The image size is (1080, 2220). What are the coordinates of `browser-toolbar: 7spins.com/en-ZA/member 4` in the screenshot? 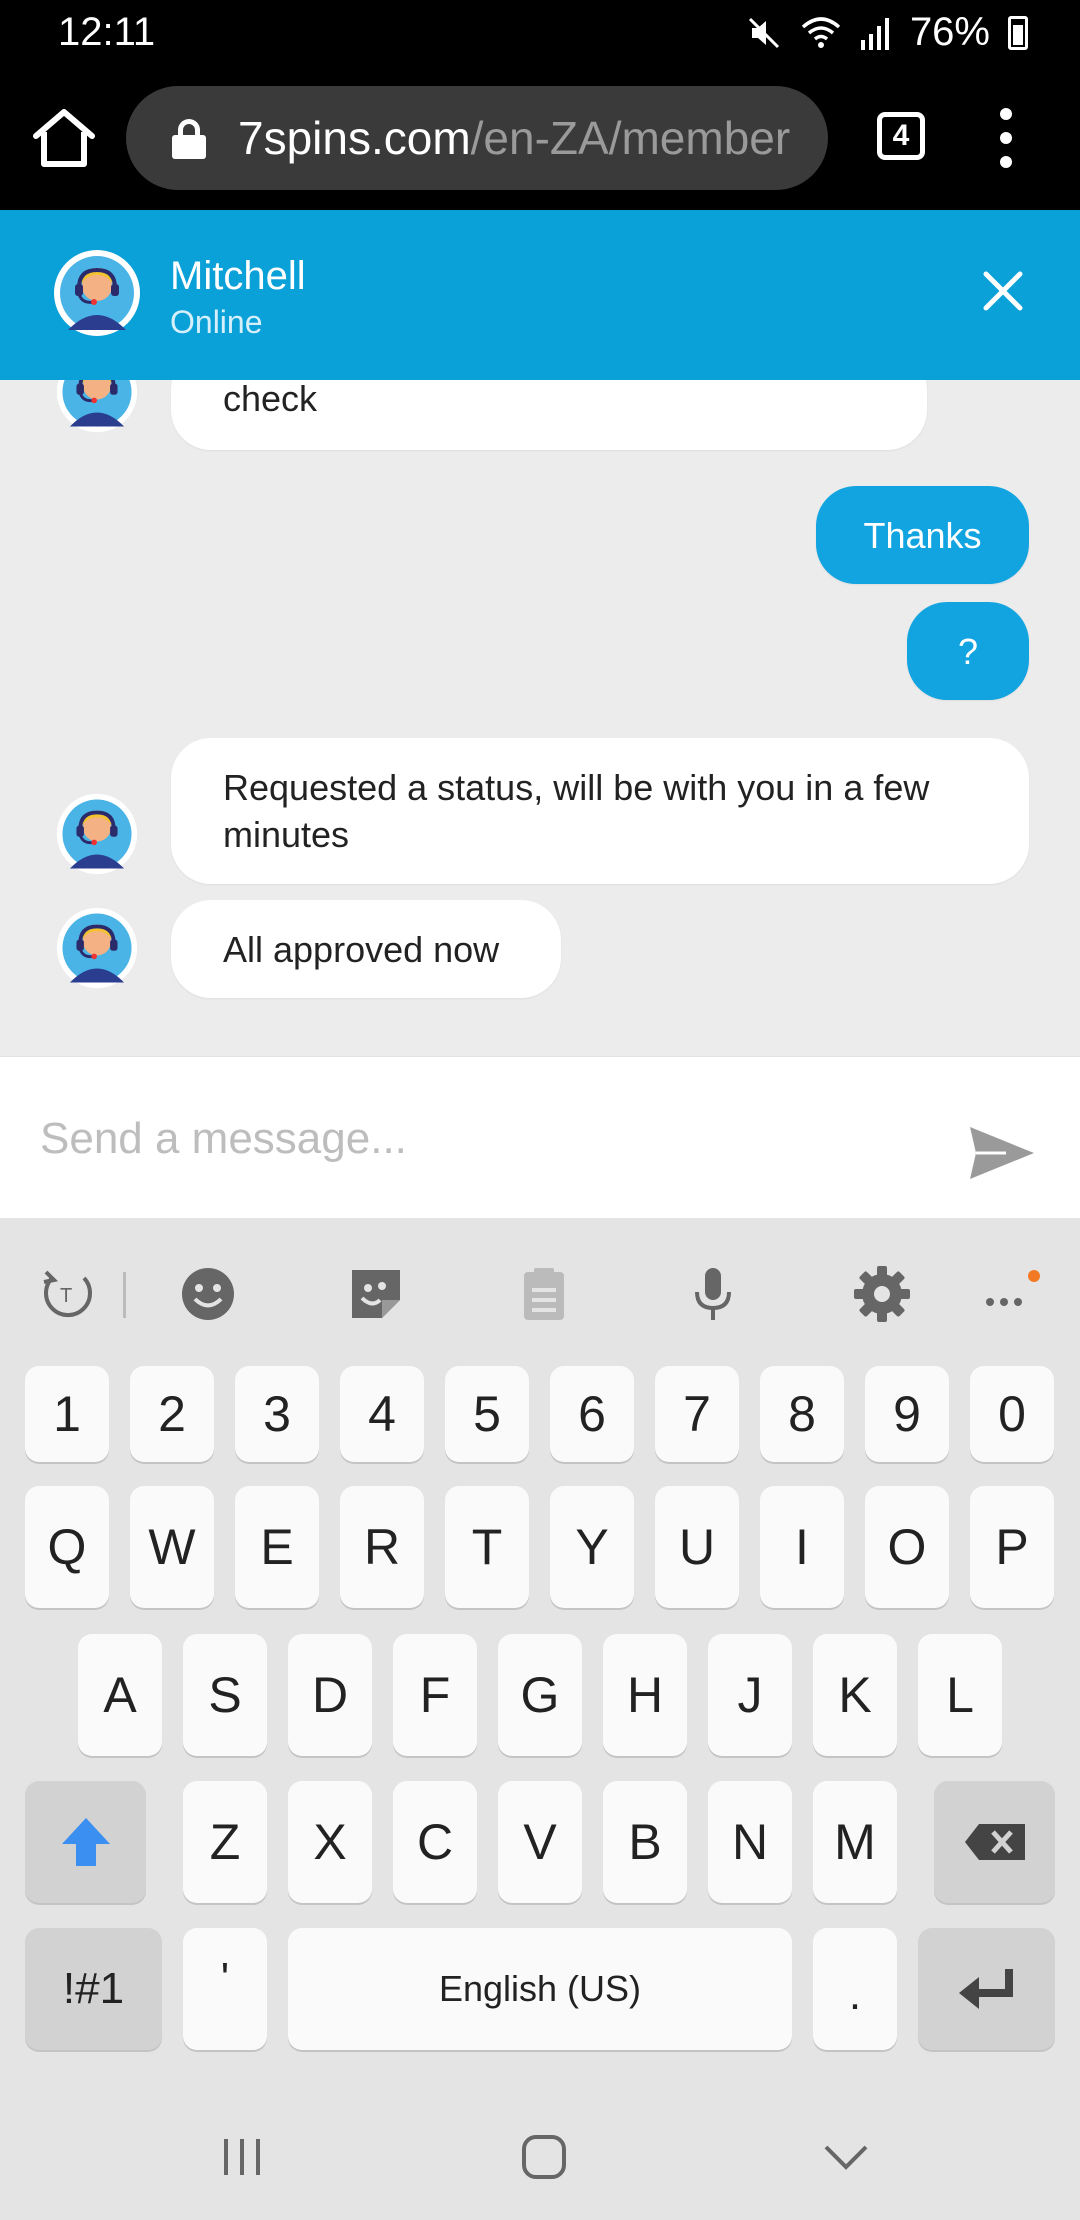 It's located at (540, 138).